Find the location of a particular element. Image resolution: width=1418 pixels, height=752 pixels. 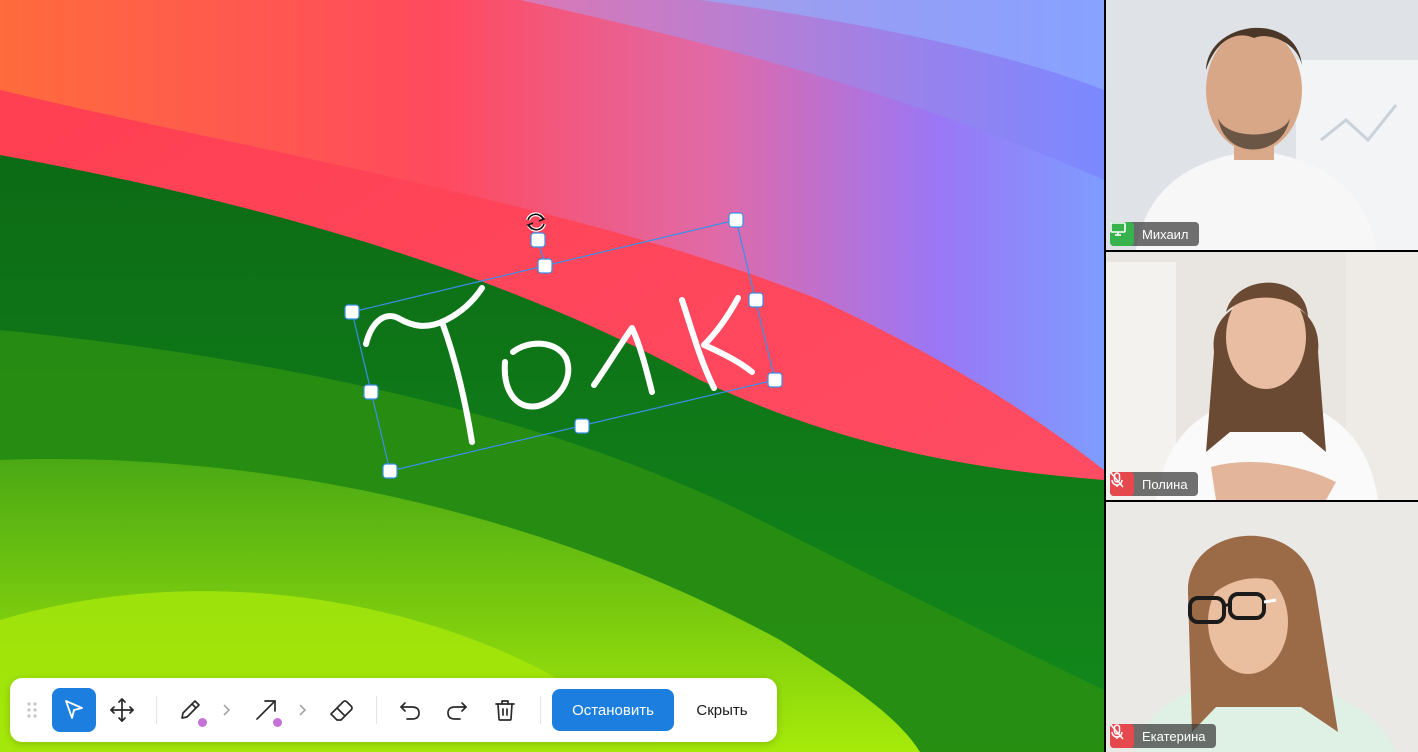

participant-name: Михаил is located at coordinates (1165, 234).